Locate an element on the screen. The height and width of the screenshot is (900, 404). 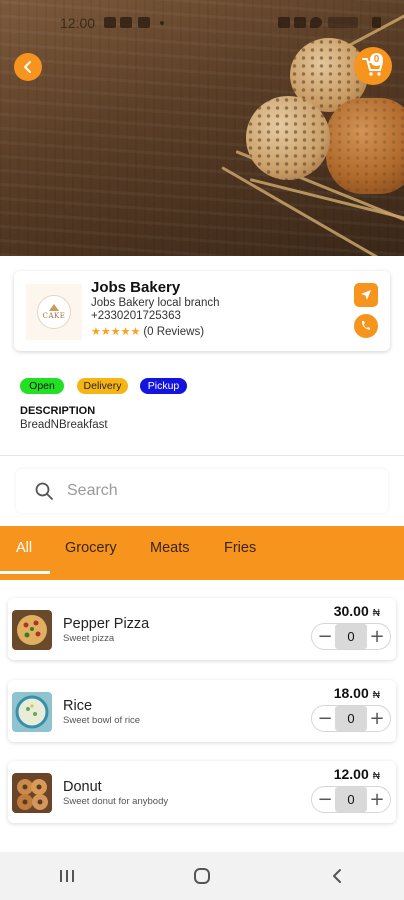
product-name: Donut is located at coordinates (82, 787).